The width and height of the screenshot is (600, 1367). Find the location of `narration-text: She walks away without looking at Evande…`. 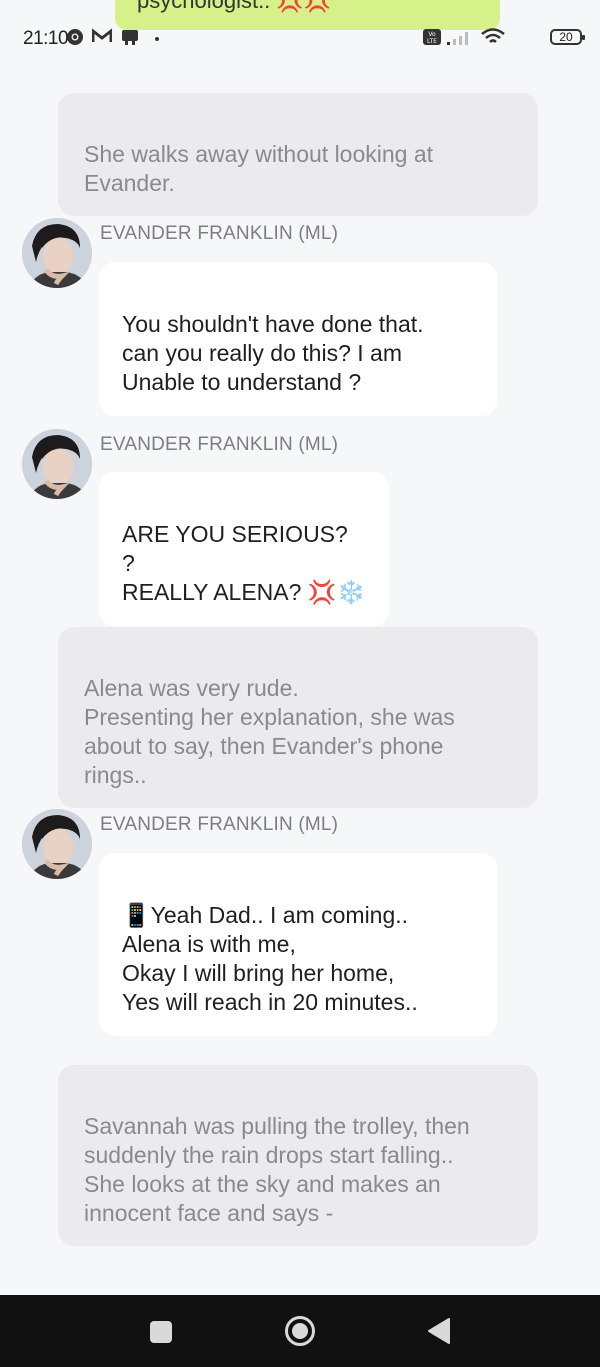

narration-text: She walks away without looking at Evande… is located at coordinates (259, 168).